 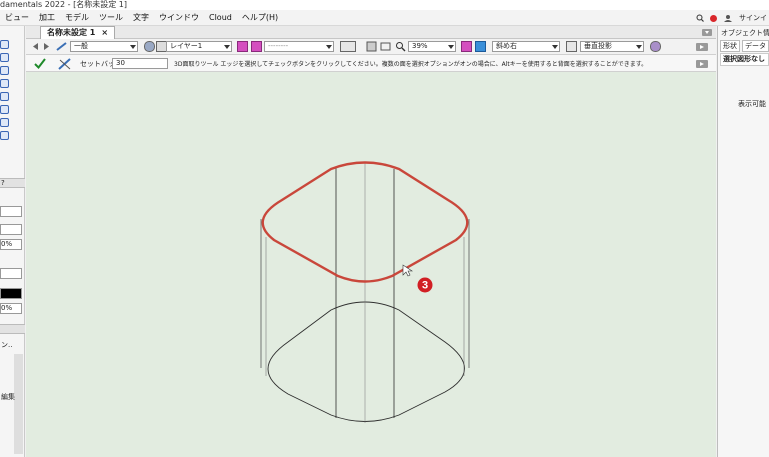 What do you see at coordinates (700, 18) in the screenshot?
I see `search-icon` at bounding box center [700, 18].